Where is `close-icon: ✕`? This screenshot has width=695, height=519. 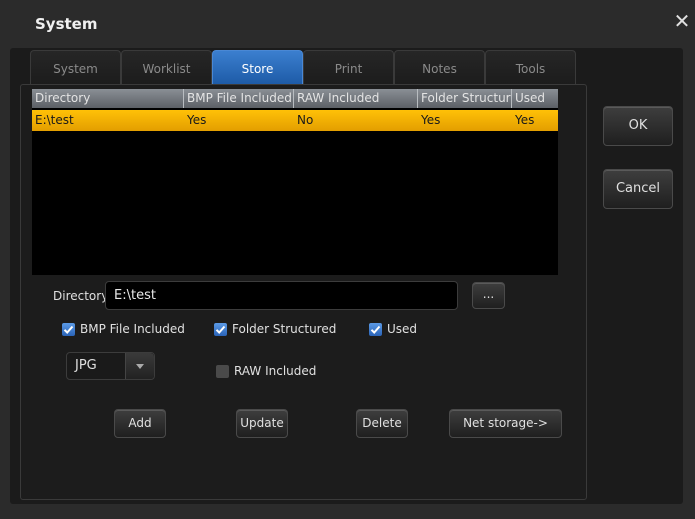
close-icon: ✕ is located at coordinates (682, 21).